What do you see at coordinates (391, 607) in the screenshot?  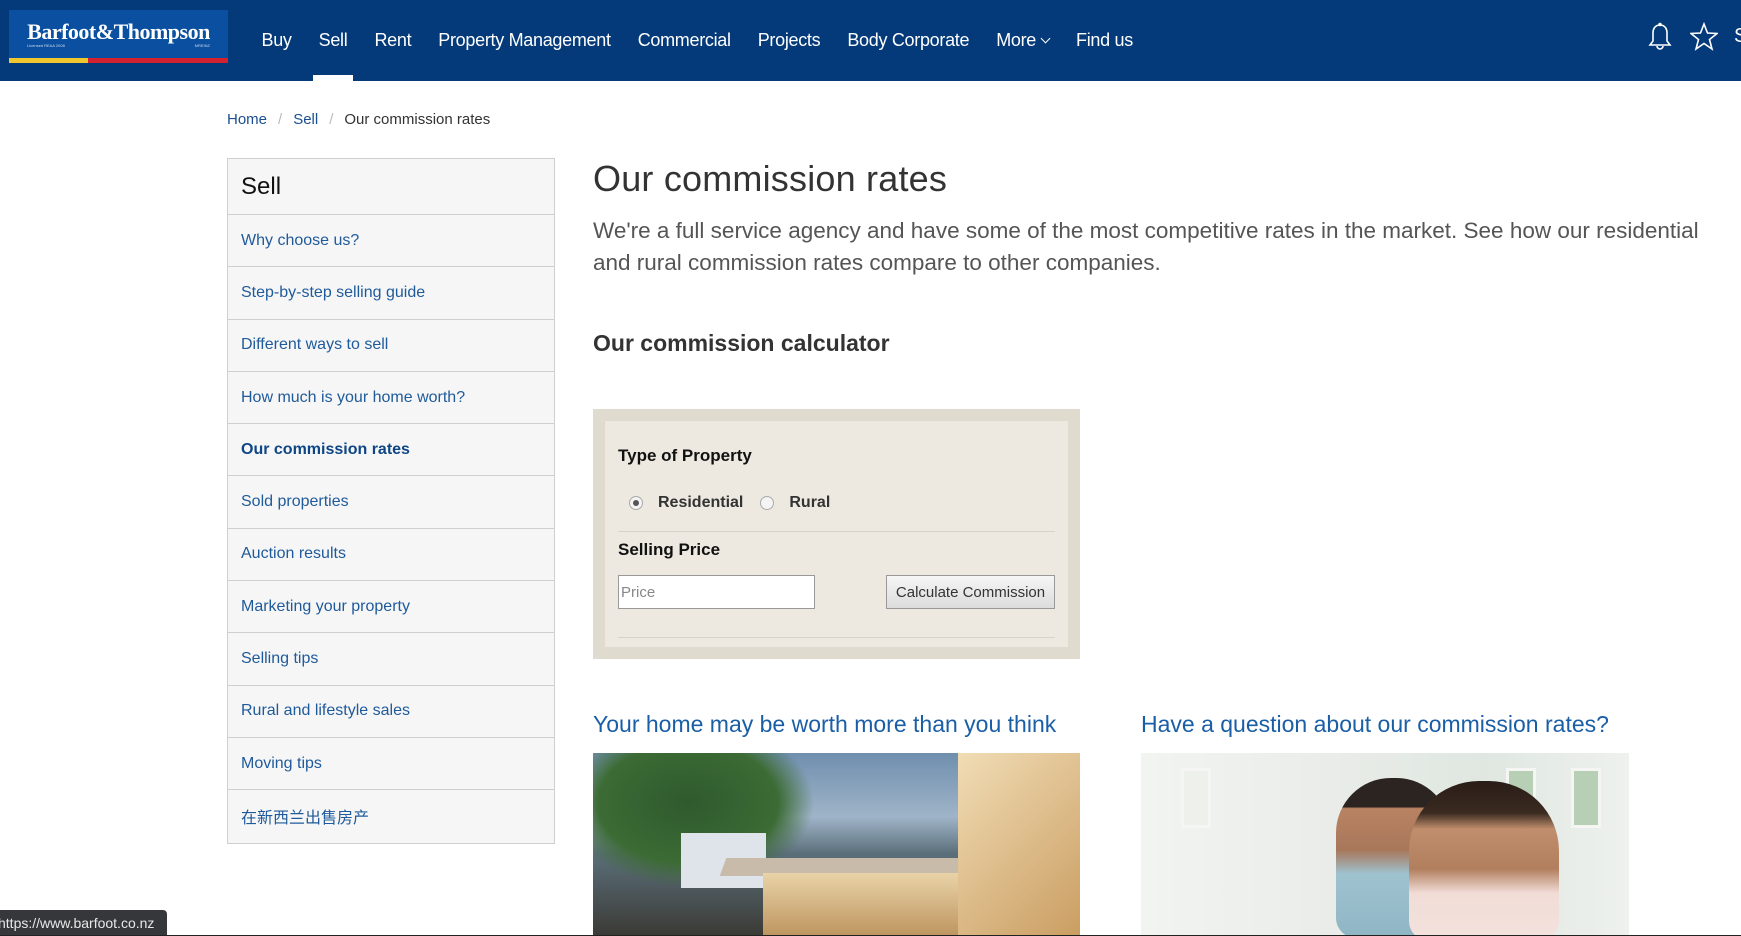 I see `sidebar-item-marketing: Marketing your property` at bounding box center [391, 607].